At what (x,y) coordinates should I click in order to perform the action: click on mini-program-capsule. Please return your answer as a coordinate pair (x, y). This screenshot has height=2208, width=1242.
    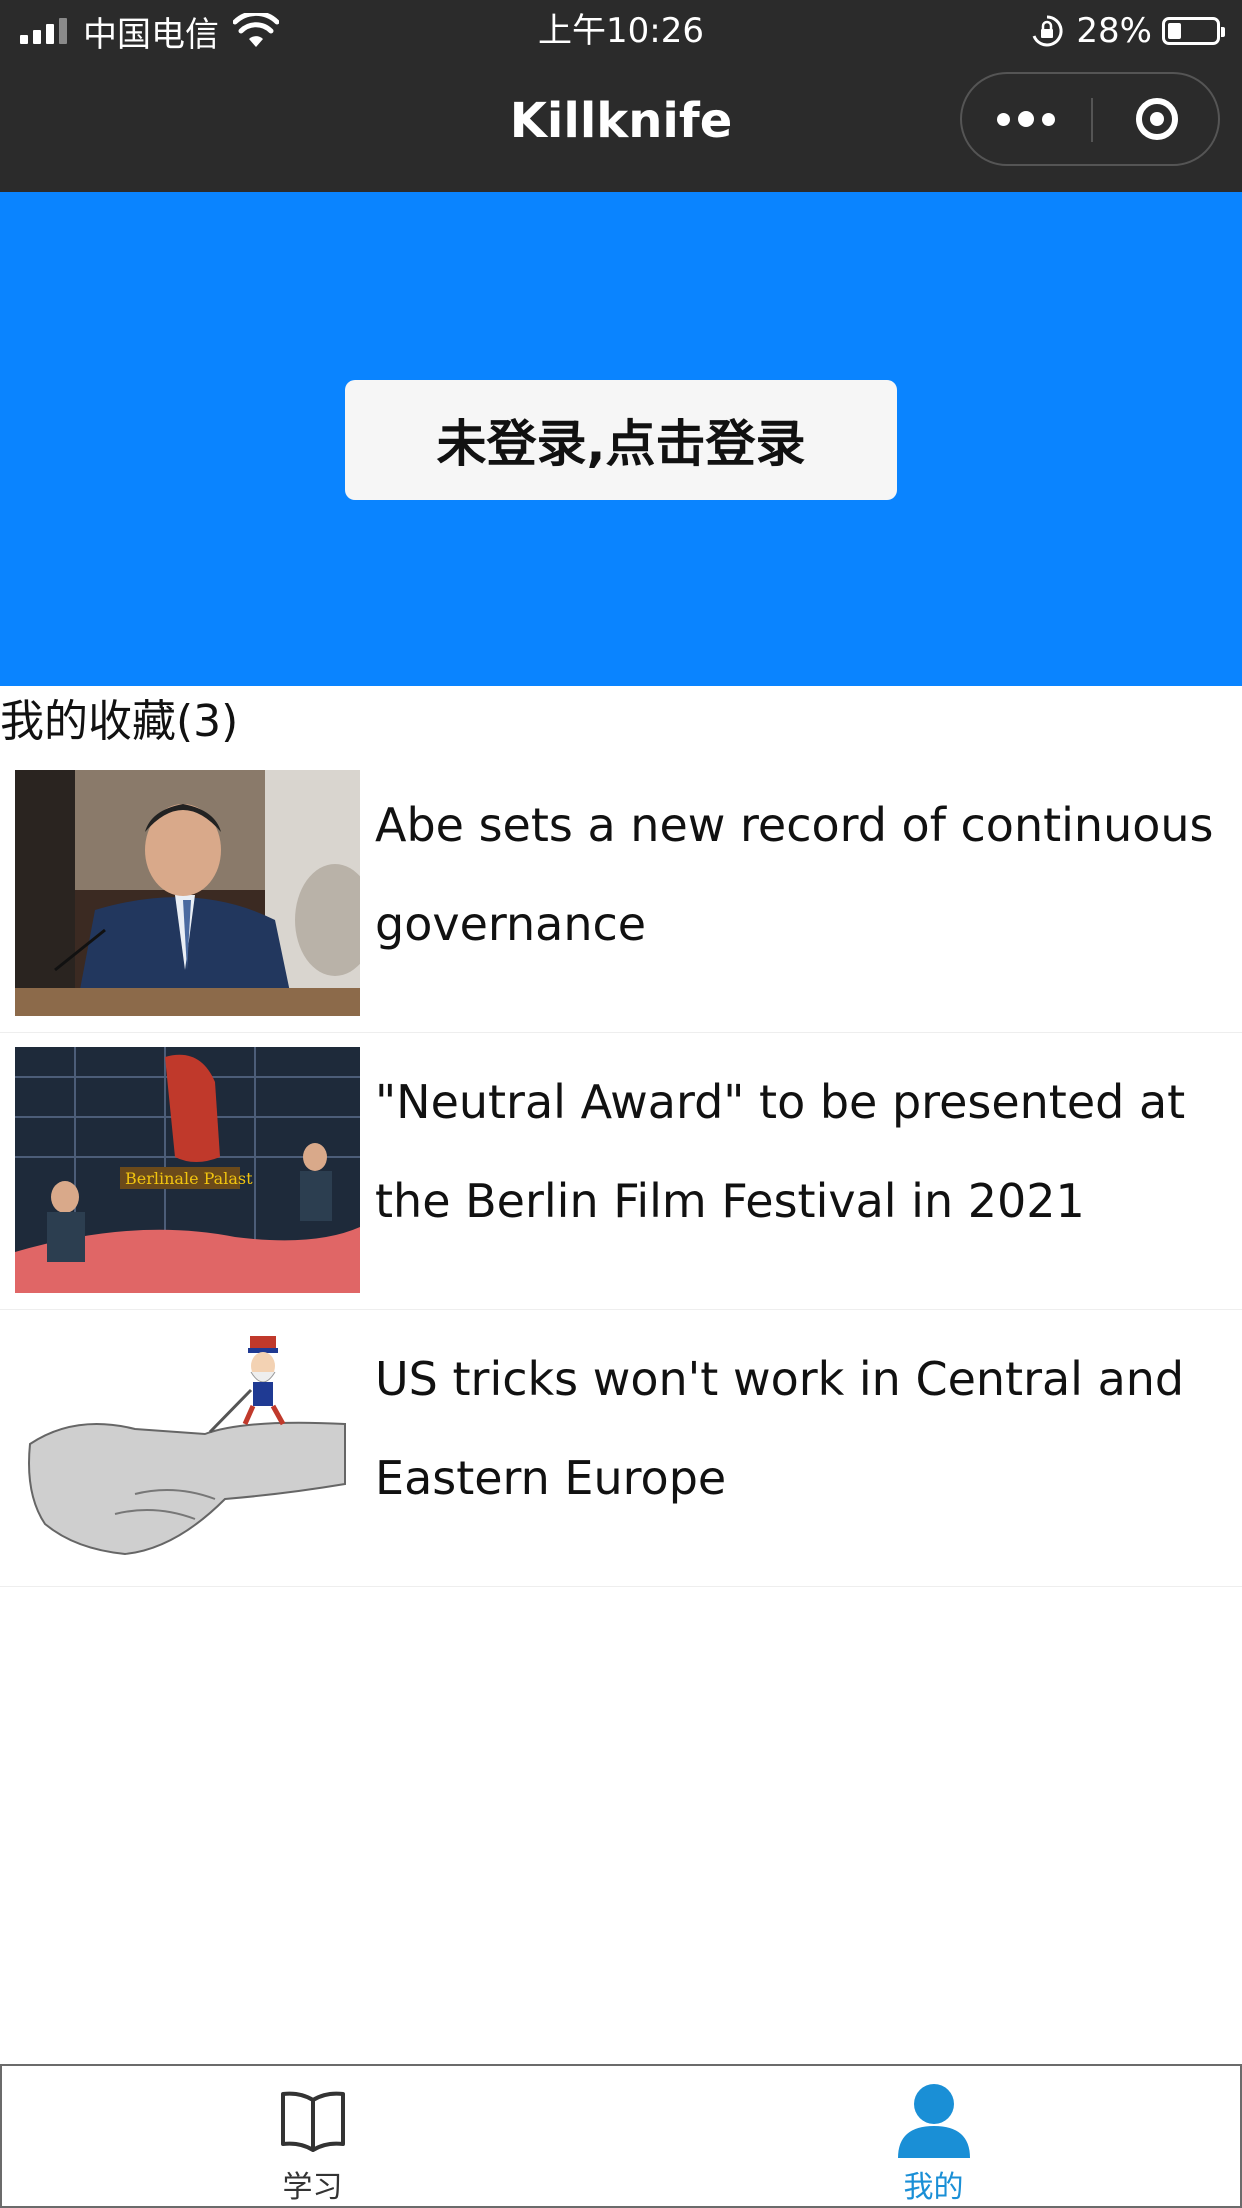
    Looking at the image, I should click on (1090, 119).